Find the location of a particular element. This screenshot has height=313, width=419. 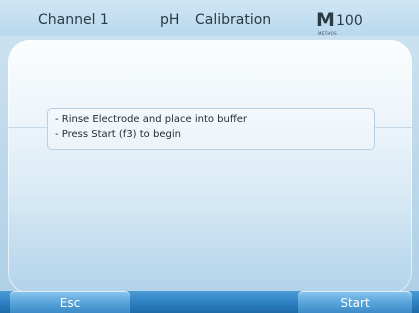

status-header: Channel 1 pH Calibration M 100 METHOS is located at coordinates (209, 18).